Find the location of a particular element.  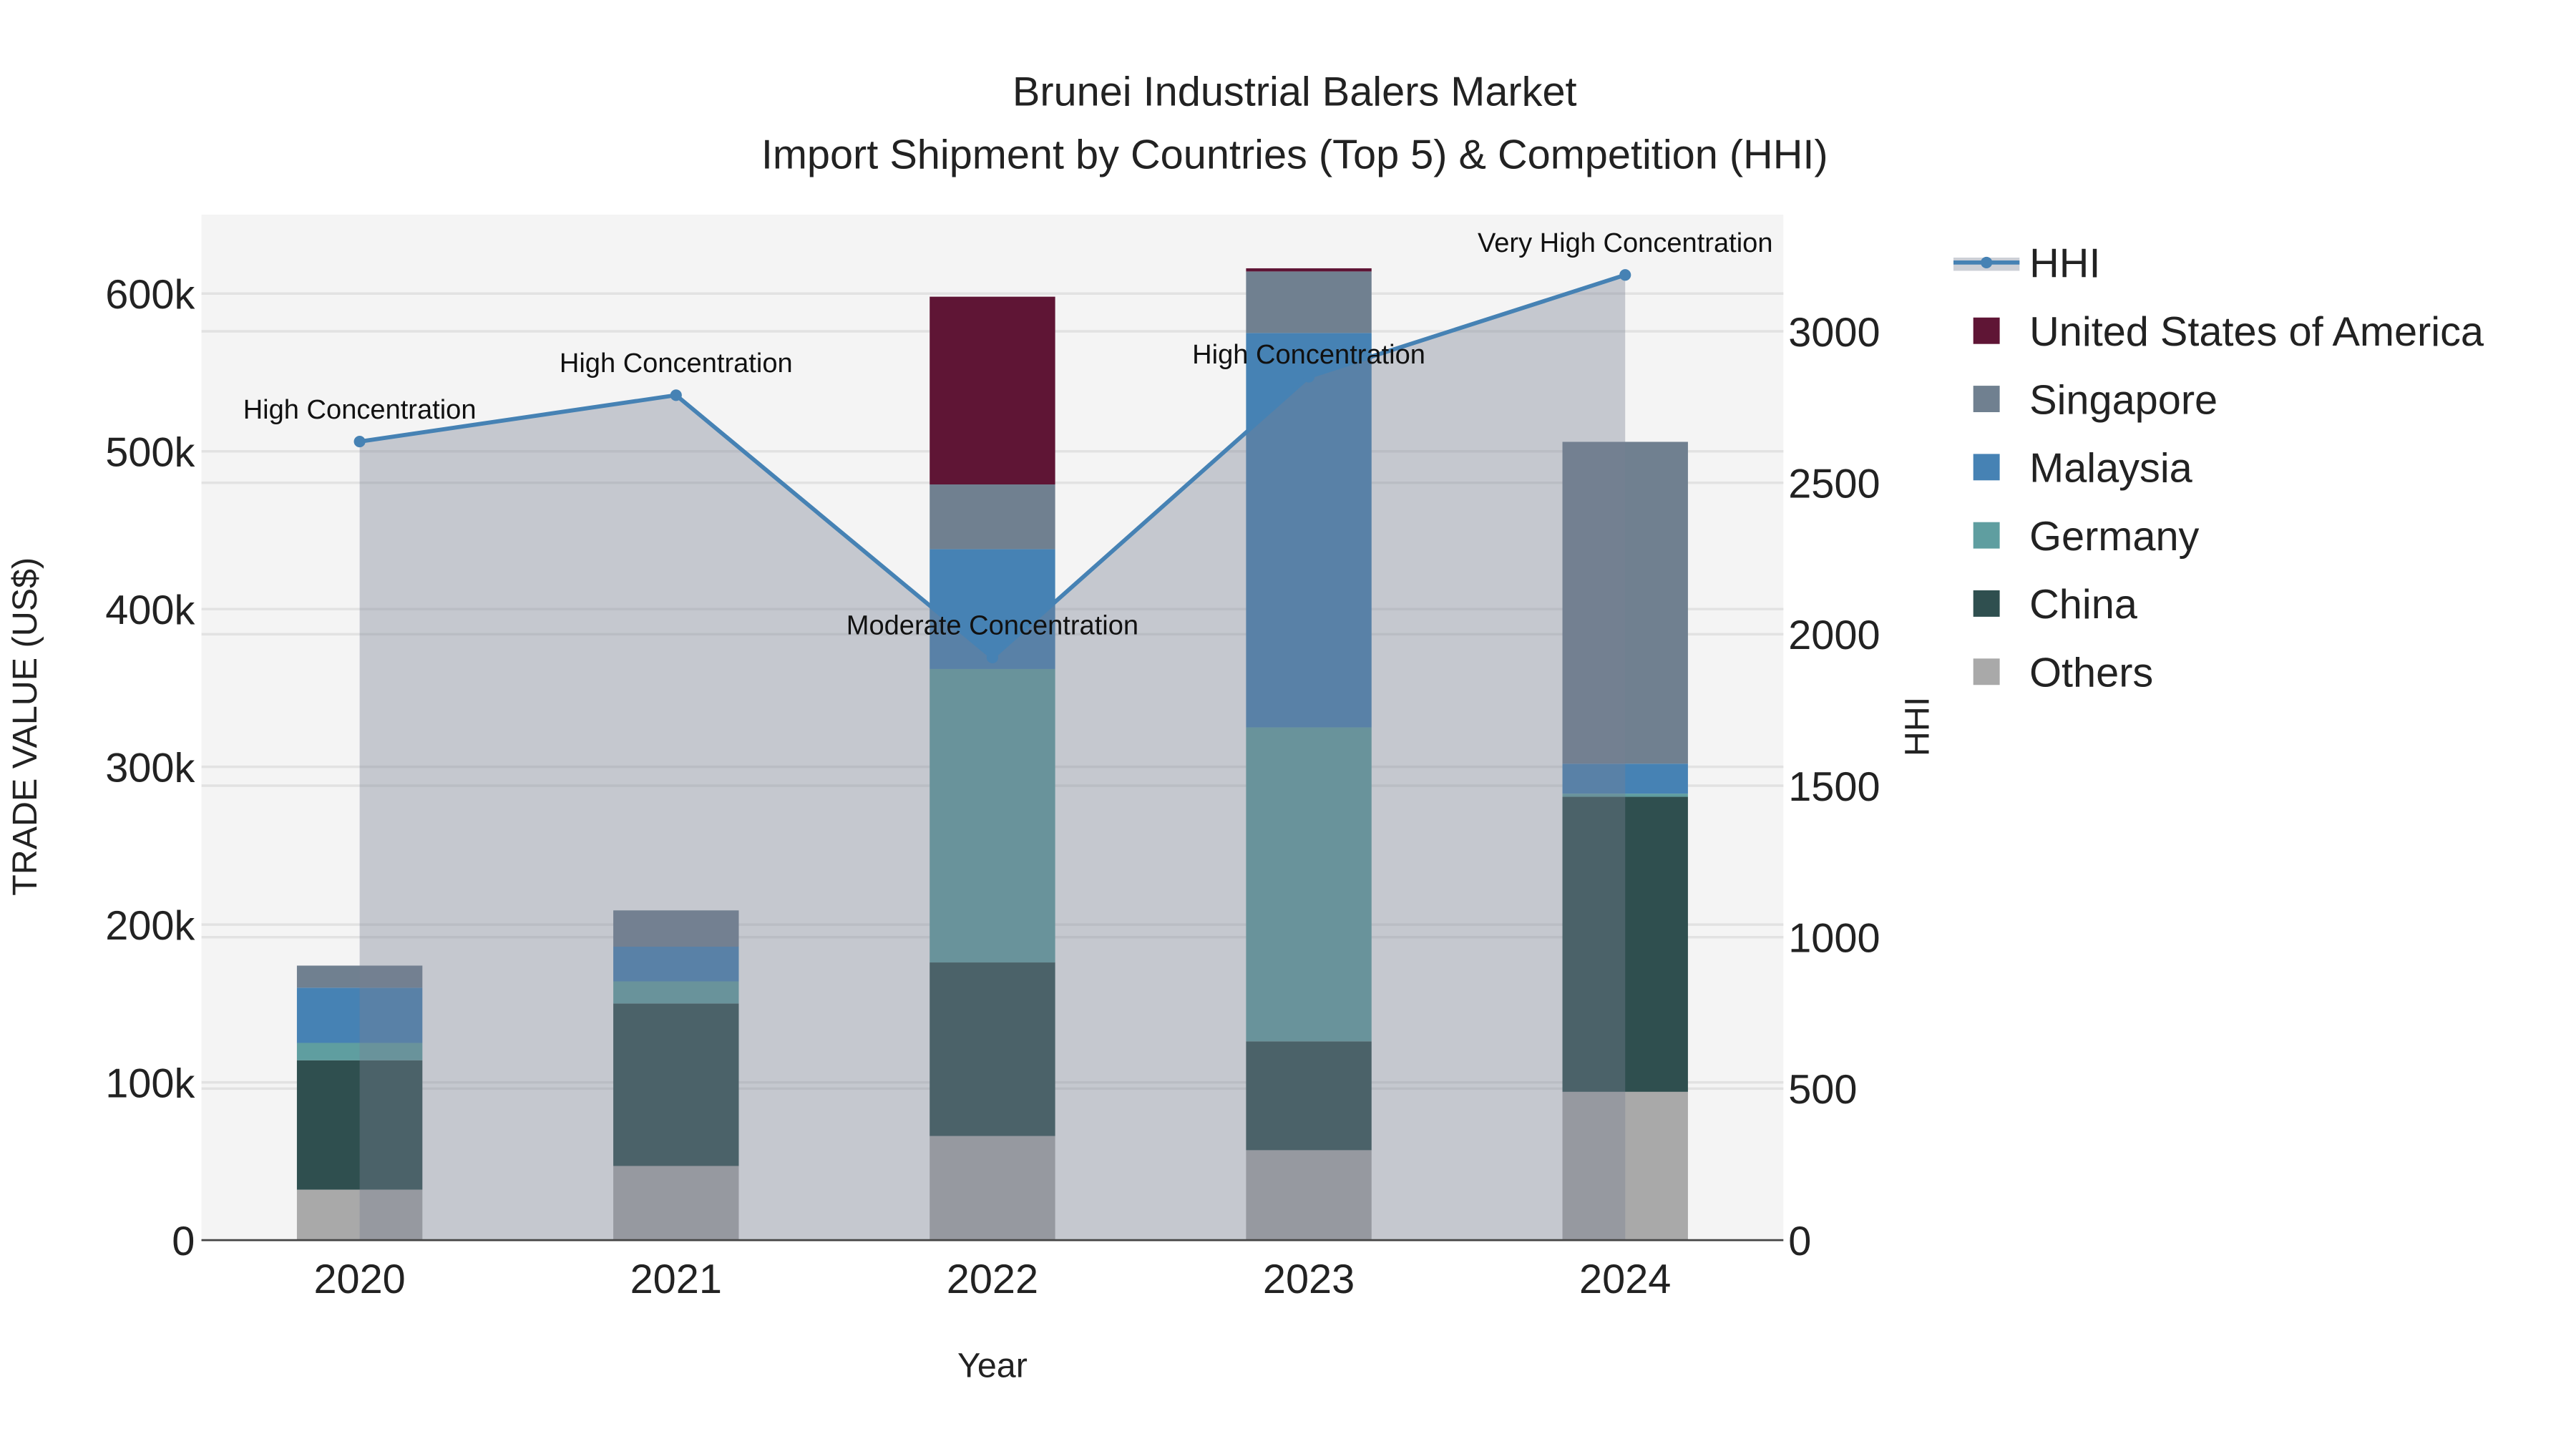

x-tick-label: 2024 is located at coordinates (1625, 1279).